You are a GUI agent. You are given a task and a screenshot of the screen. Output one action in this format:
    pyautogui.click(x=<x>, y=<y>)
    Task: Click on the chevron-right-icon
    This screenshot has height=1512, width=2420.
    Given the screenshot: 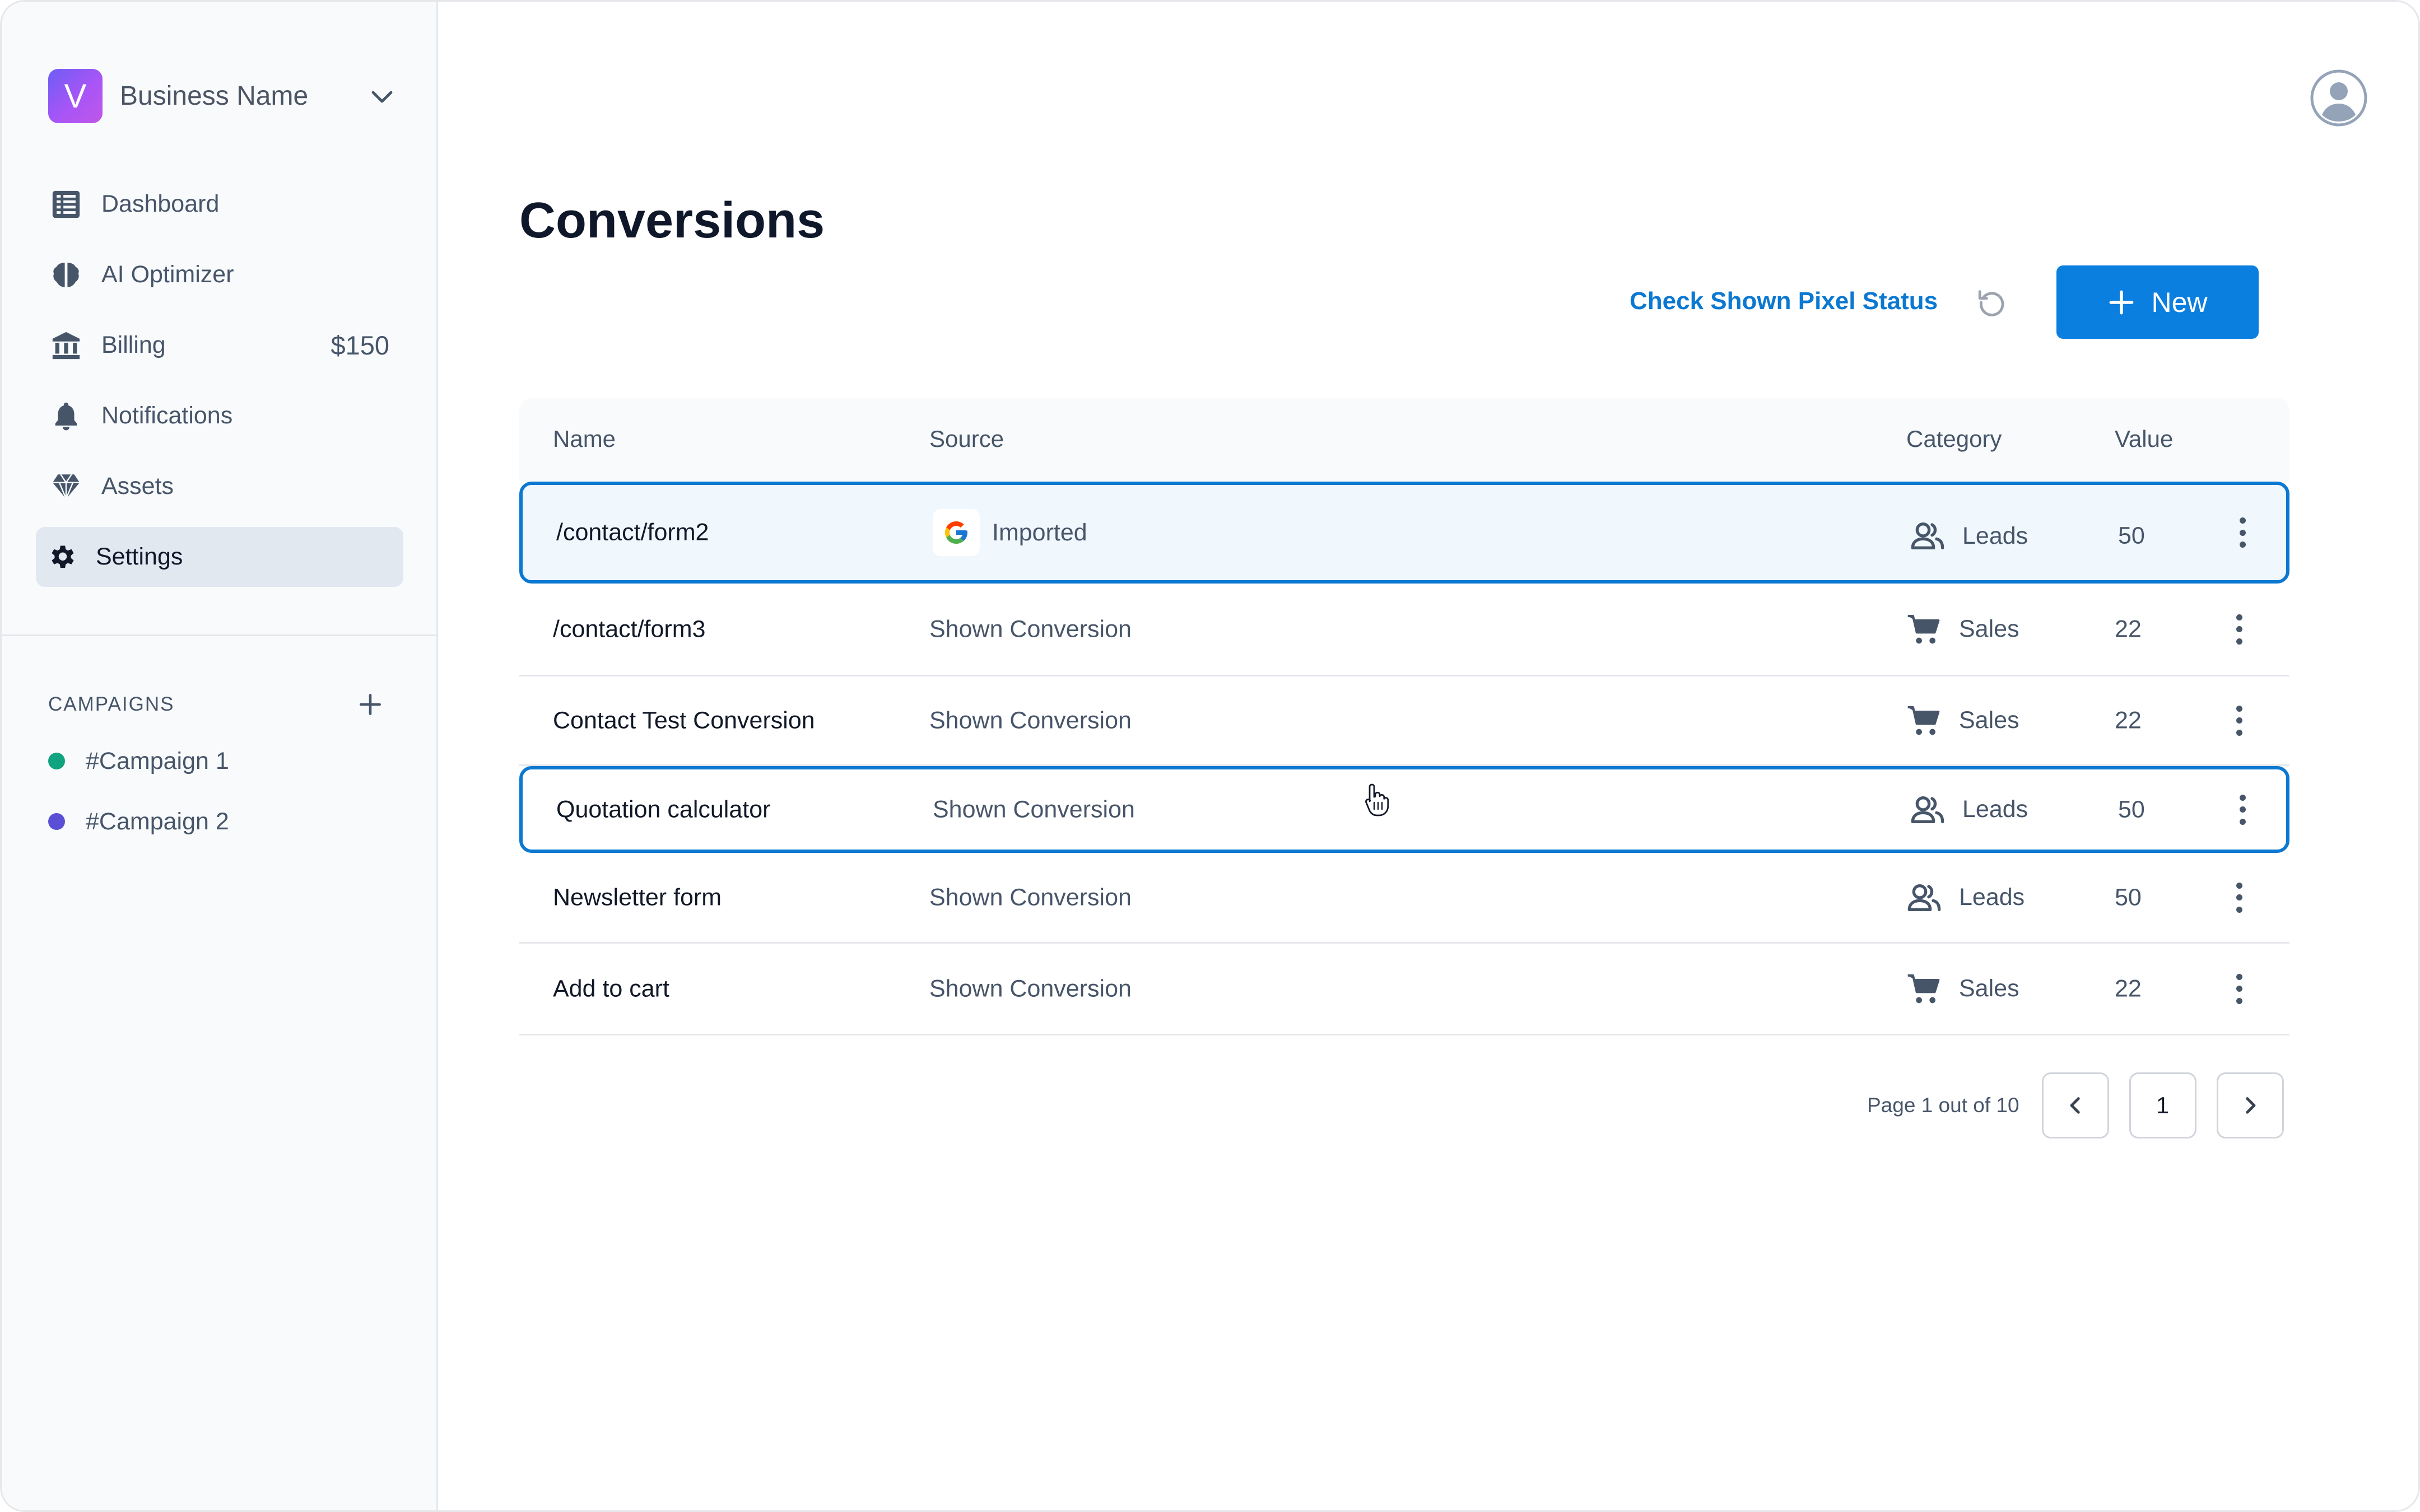 What is the action you would take?
    pyautogui.click(x=2251, y=1106)
    